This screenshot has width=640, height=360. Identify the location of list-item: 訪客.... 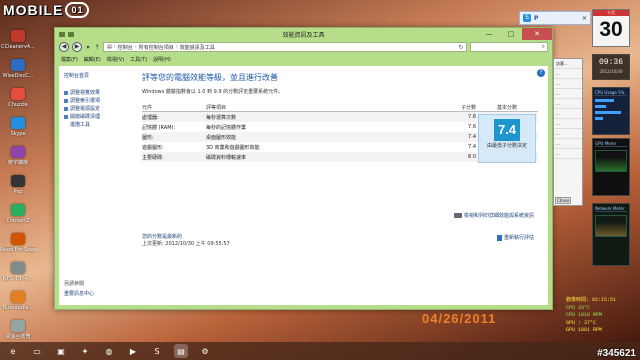
(568, 64).